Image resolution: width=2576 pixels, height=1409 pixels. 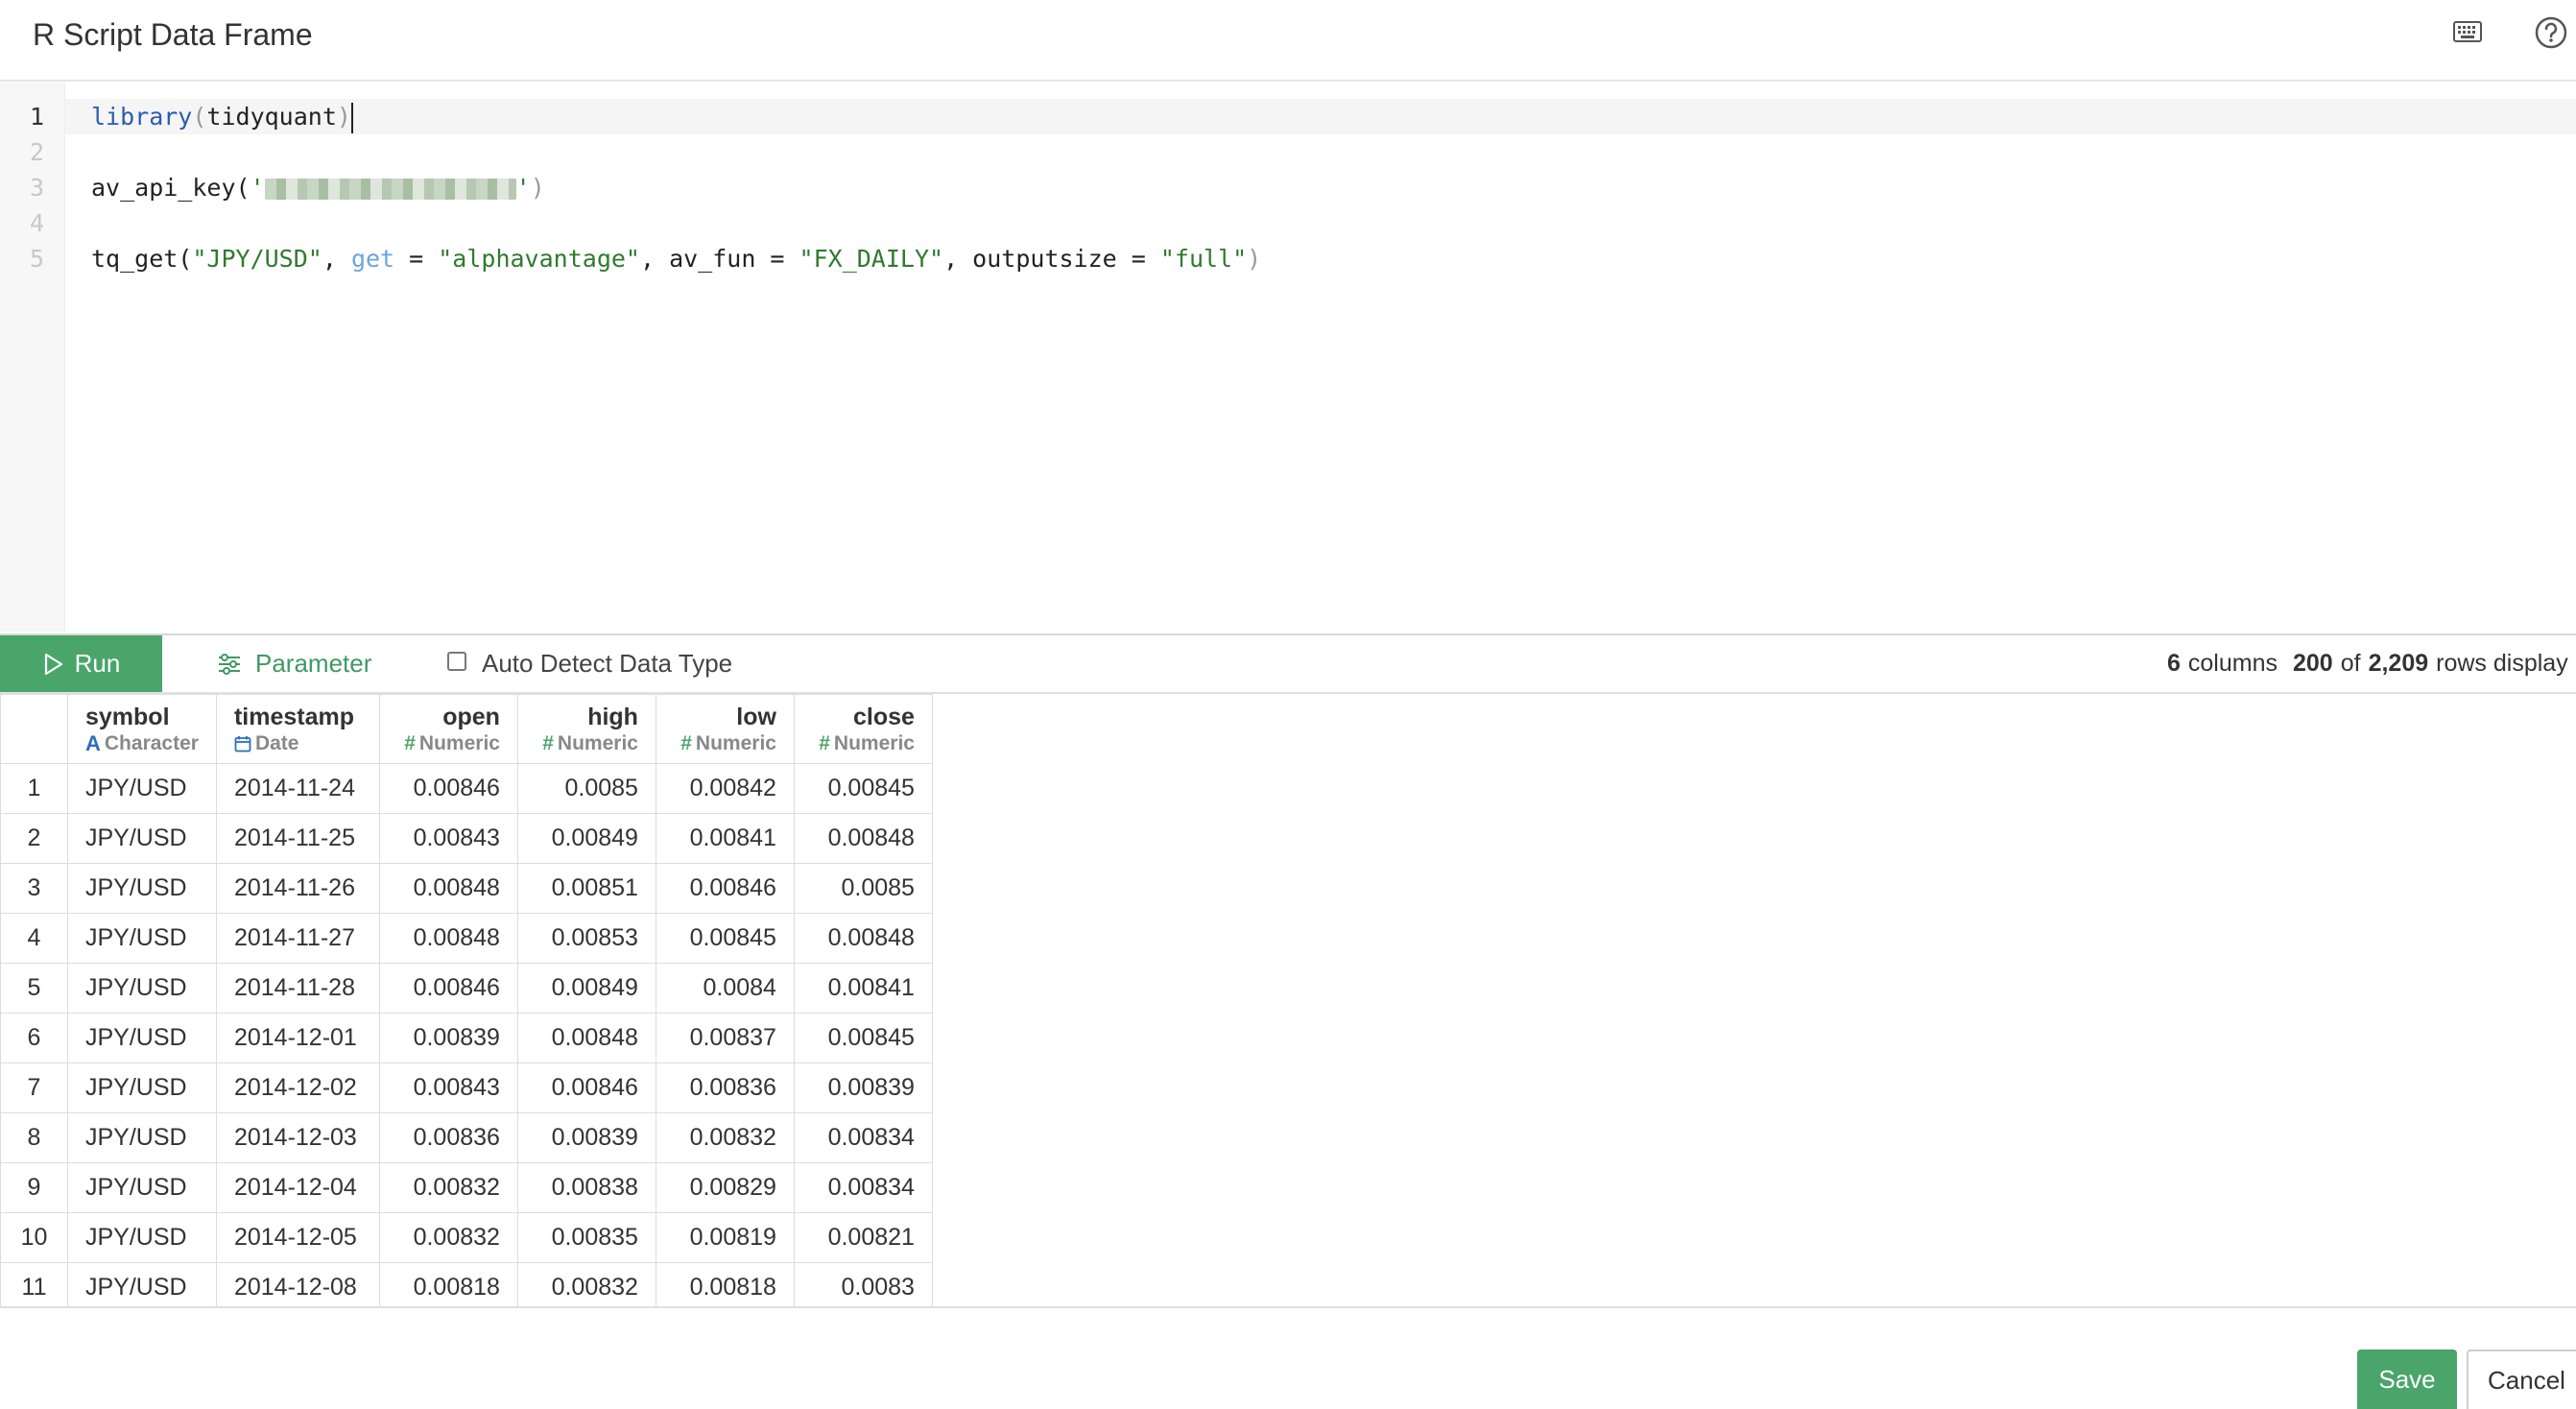 What do you see at coordinates (725, 1038) in the screenshot?
I see `table-cell: 0.00837` at bounding box center [725, 1038].